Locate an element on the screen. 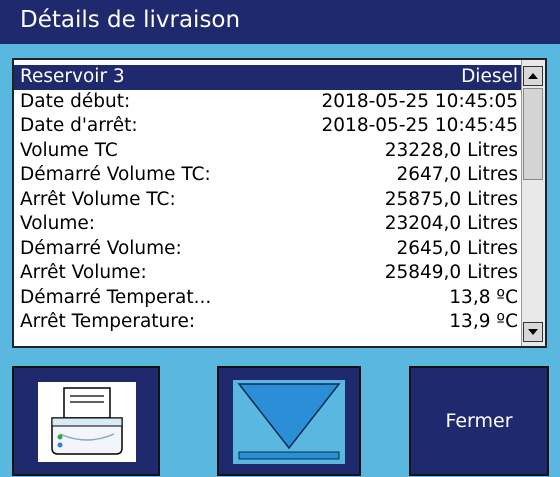 The height and width of the screenshot is (477, 560). list-item: Démarré Volume: 2645,0 Litres is located at coordinates (269, 249).